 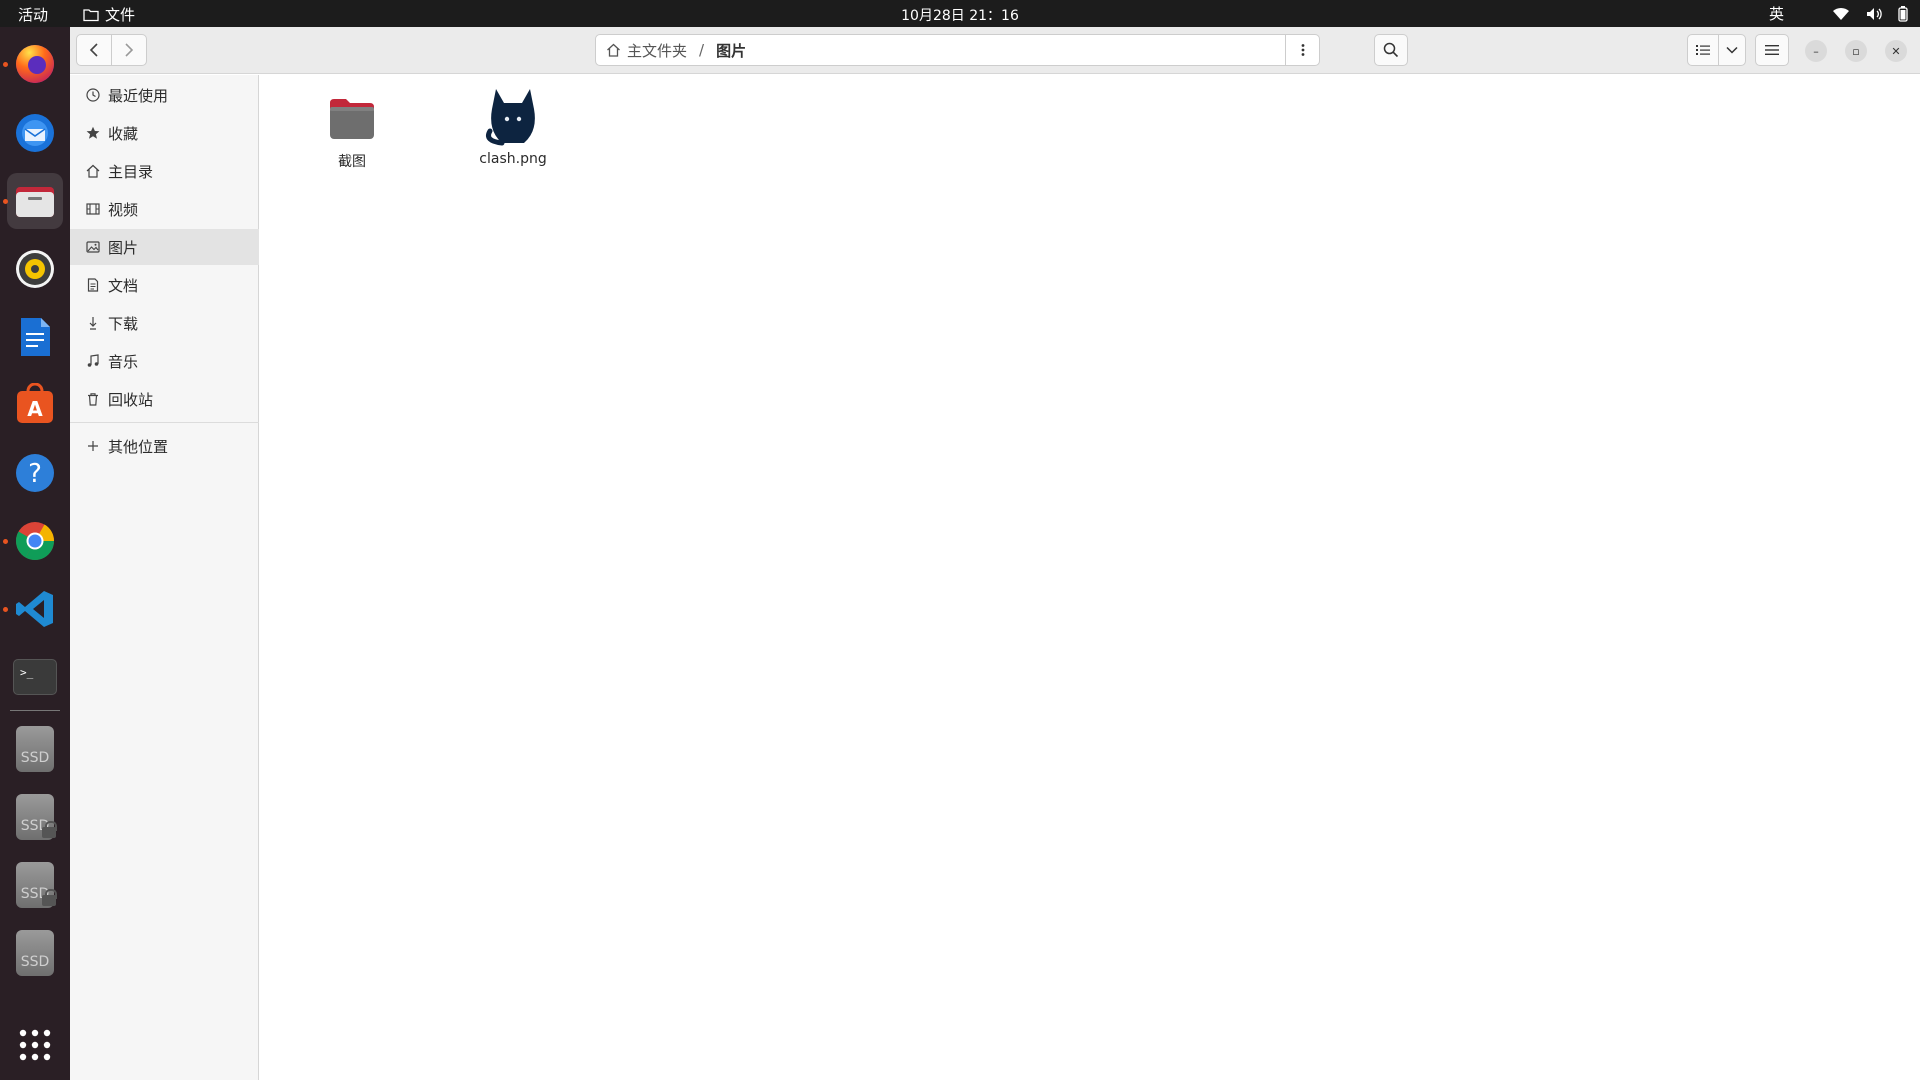 What do you see at coordinates (93, 171) in the screenshot?
I see `home-icon` at bounding box center [93, 171].